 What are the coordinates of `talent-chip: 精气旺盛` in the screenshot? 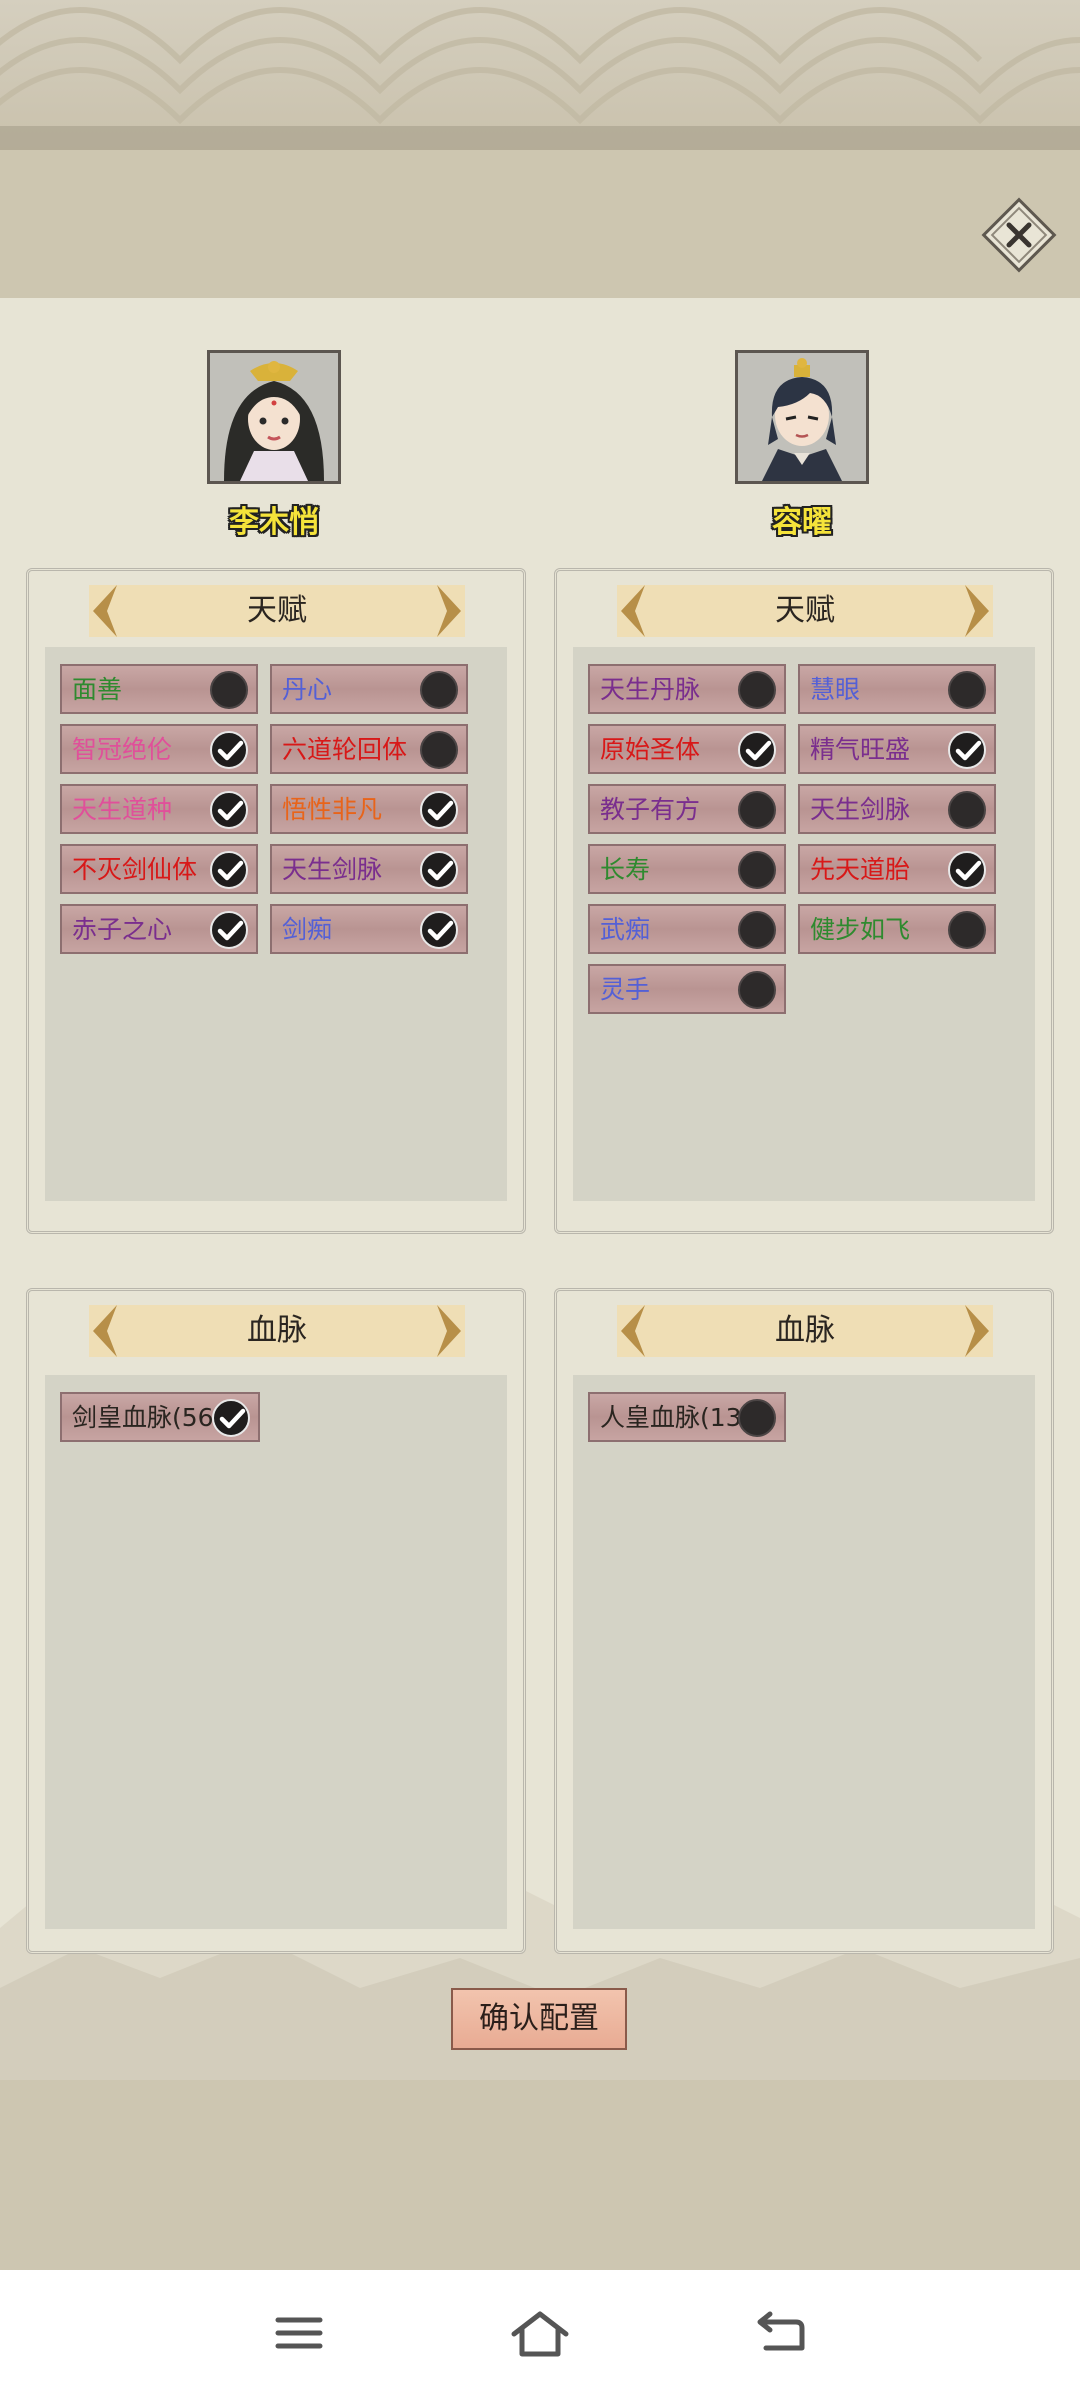 It's located at (897, 749).